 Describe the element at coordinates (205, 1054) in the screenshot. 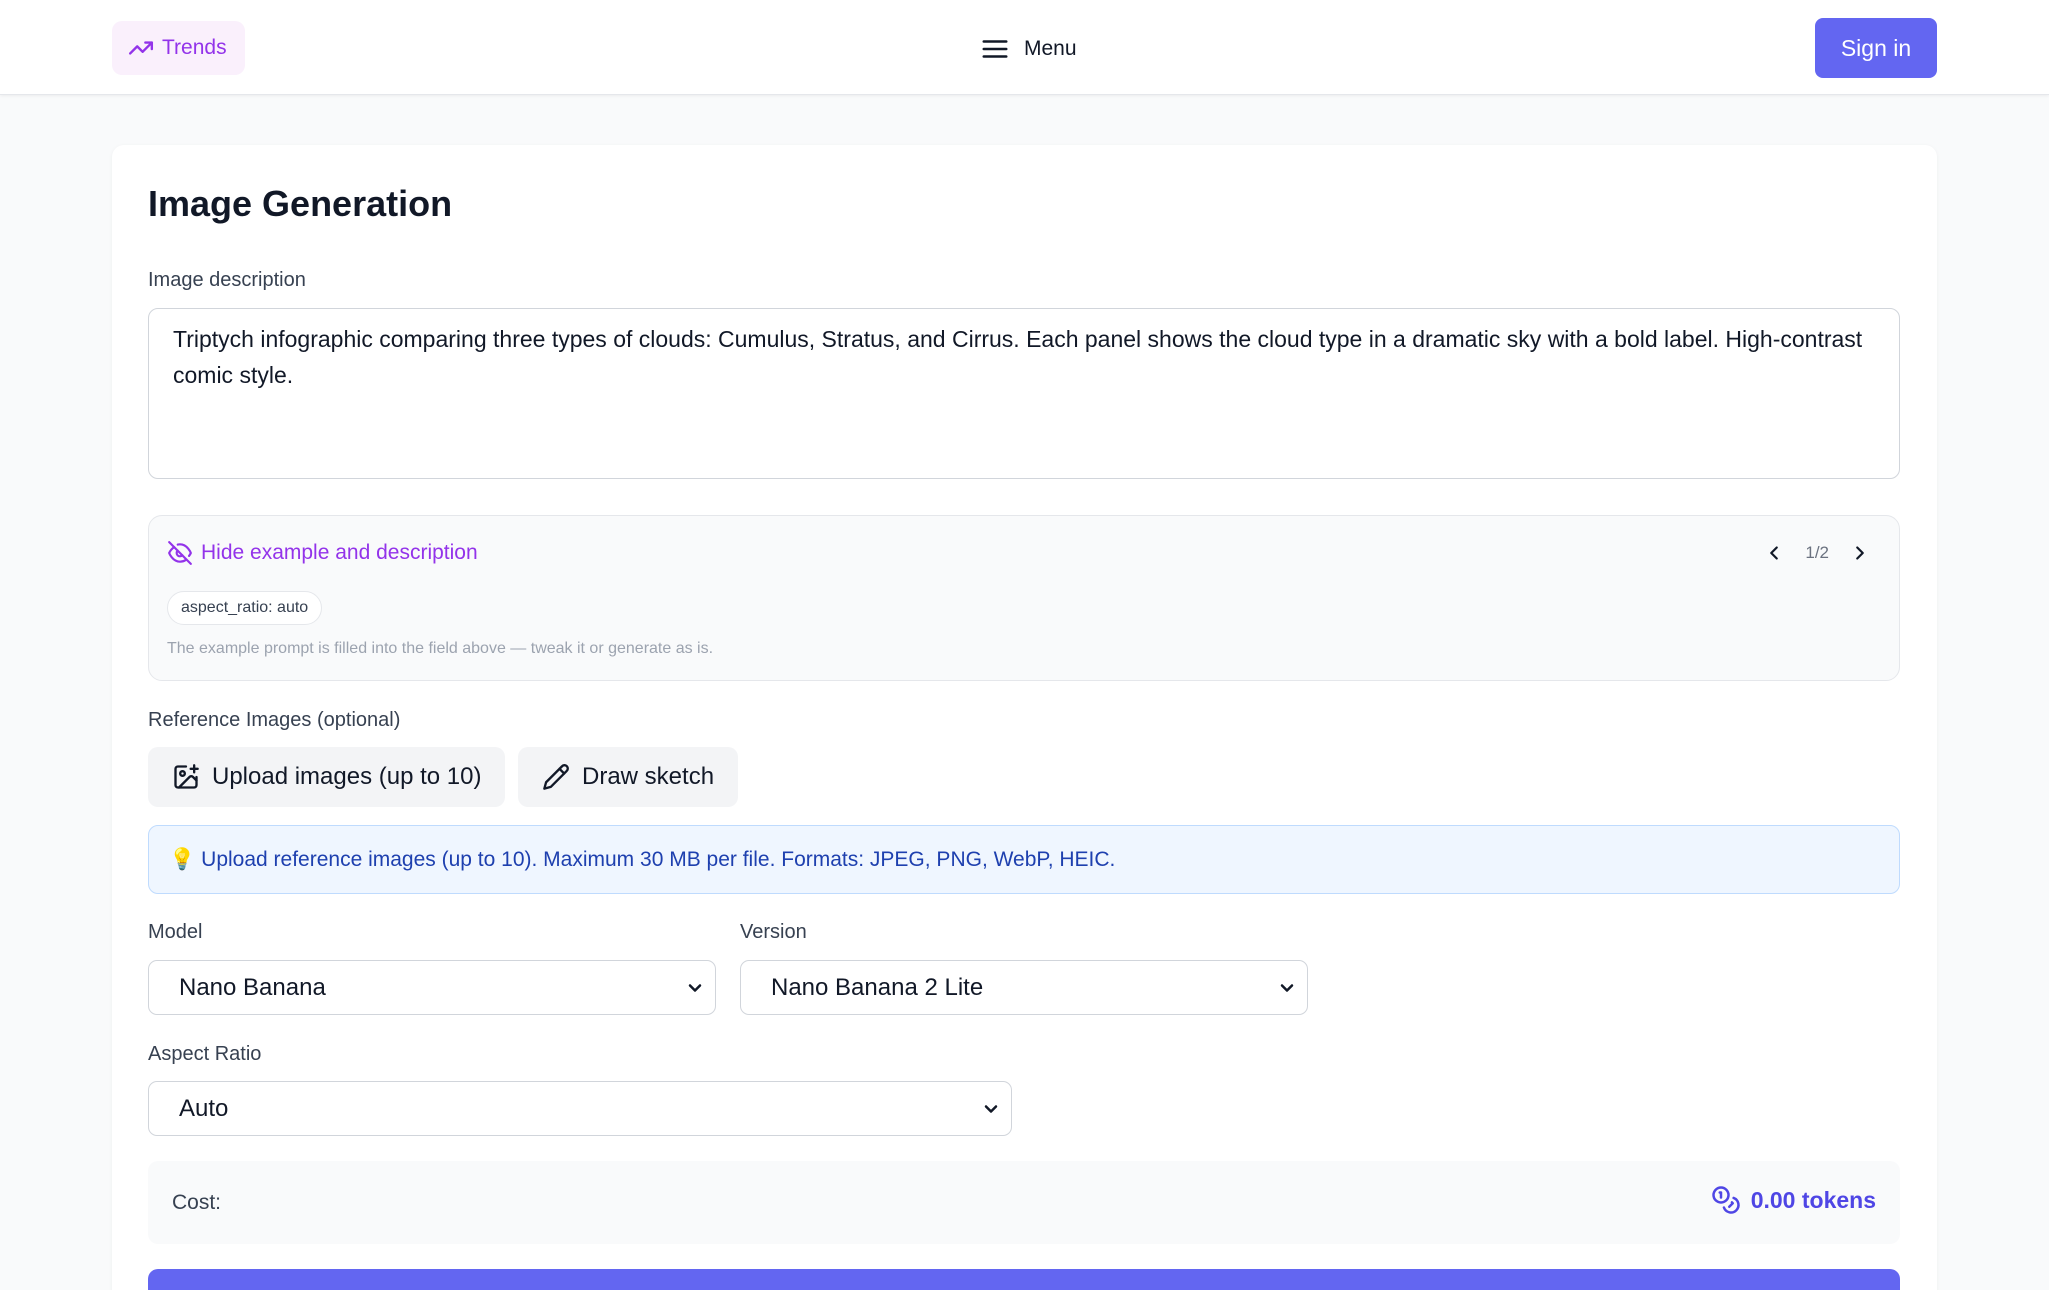

I see `aspect-ratio-label: Aspect Ratio` at that location.